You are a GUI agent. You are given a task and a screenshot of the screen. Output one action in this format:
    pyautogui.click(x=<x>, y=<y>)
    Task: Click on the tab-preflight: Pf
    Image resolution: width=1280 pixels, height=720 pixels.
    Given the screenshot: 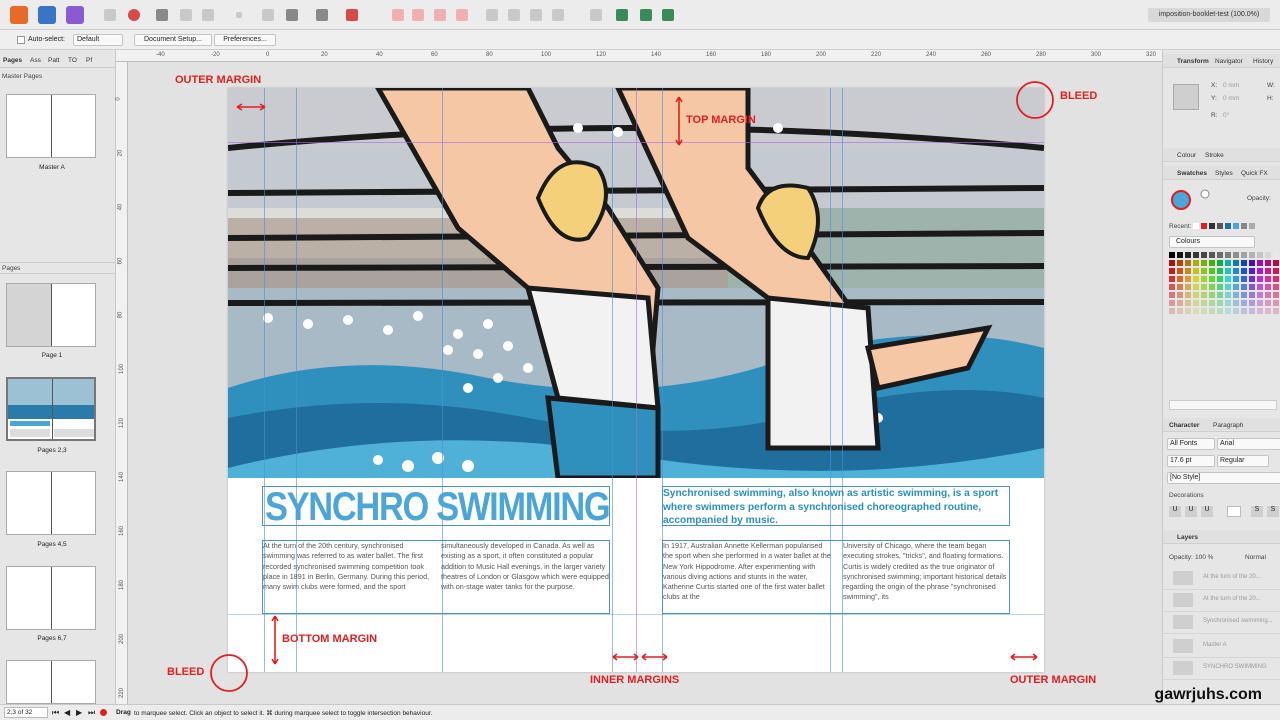 What is the action you would take?
    pyautogui.click(x=89, y=60)
    